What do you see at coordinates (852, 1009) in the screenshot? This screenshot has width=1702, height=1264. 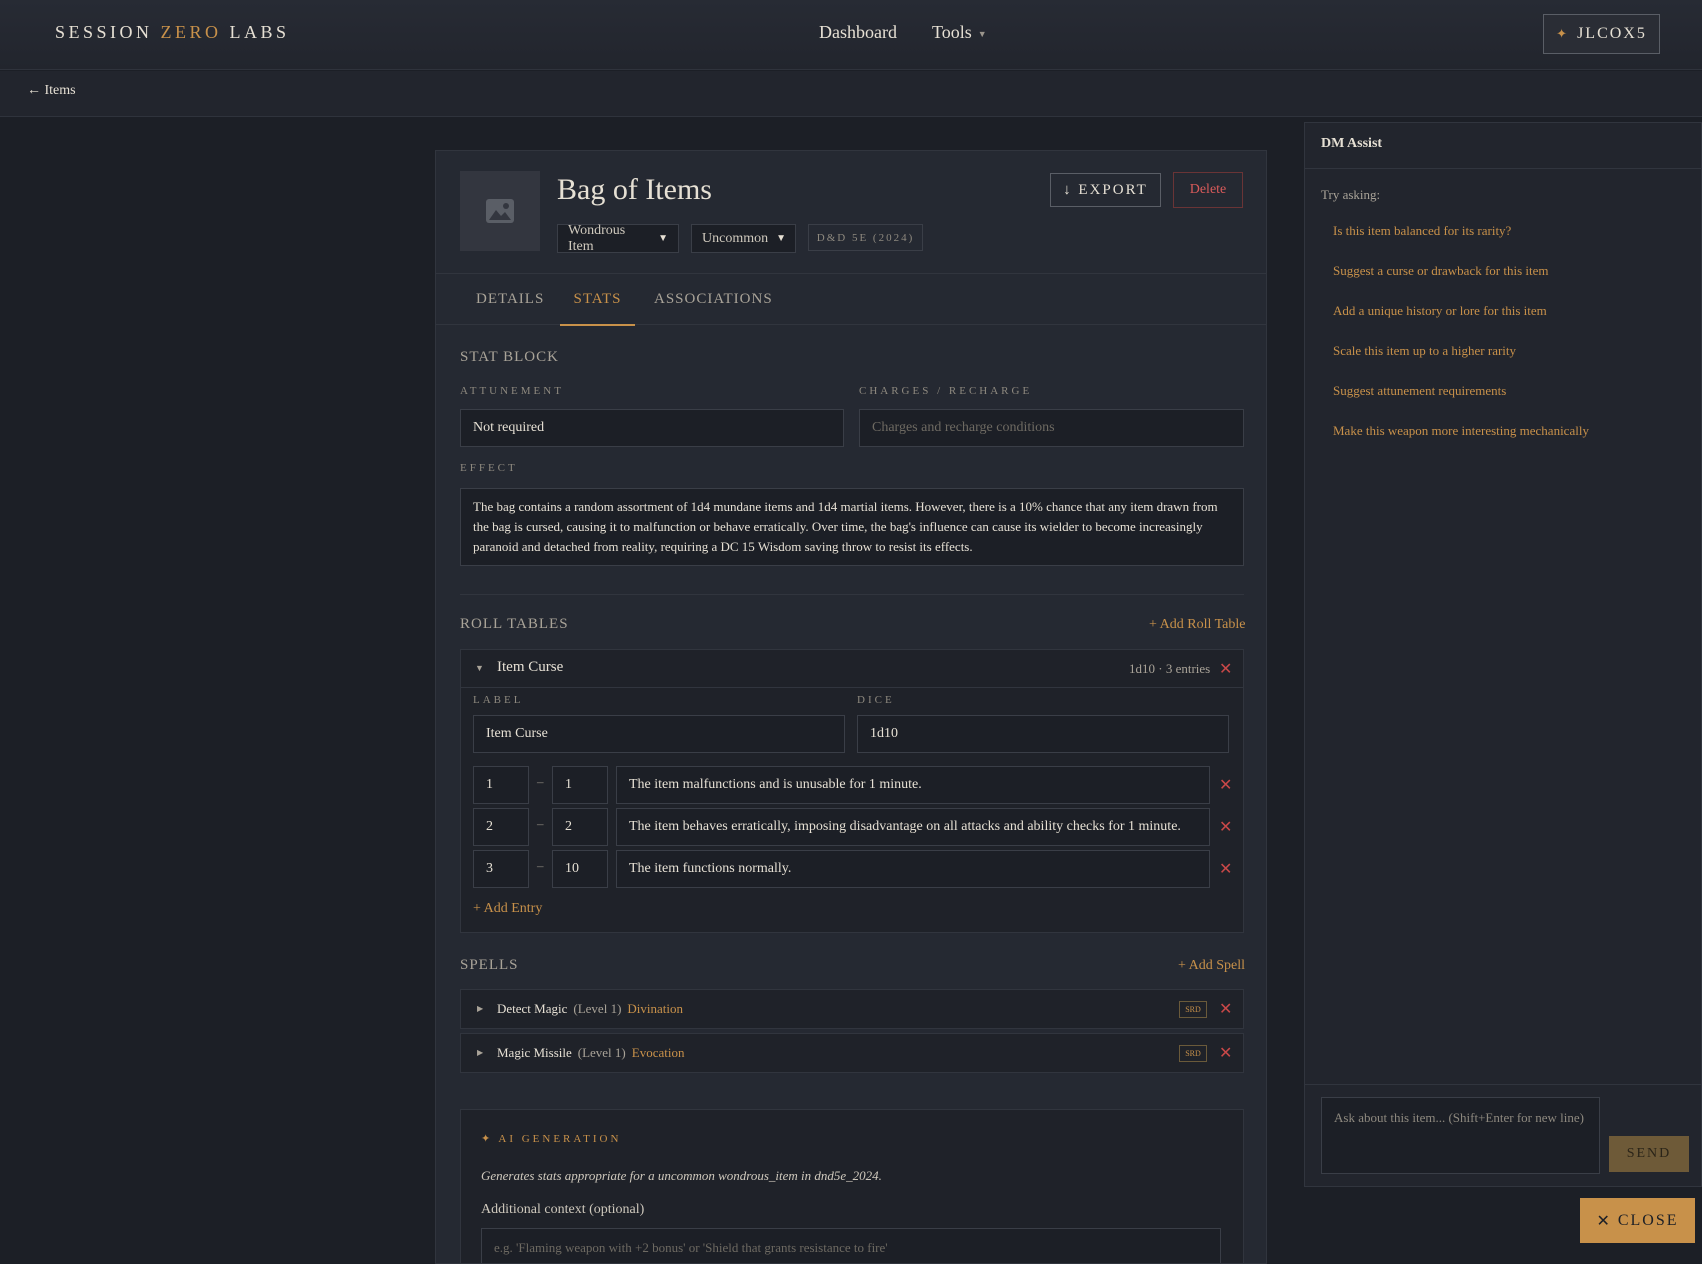 I see `spell-row-detect-magic: ▶ Detect Magic (Level 1) Divination SRD ✕` at bounding box center [852, 1009].